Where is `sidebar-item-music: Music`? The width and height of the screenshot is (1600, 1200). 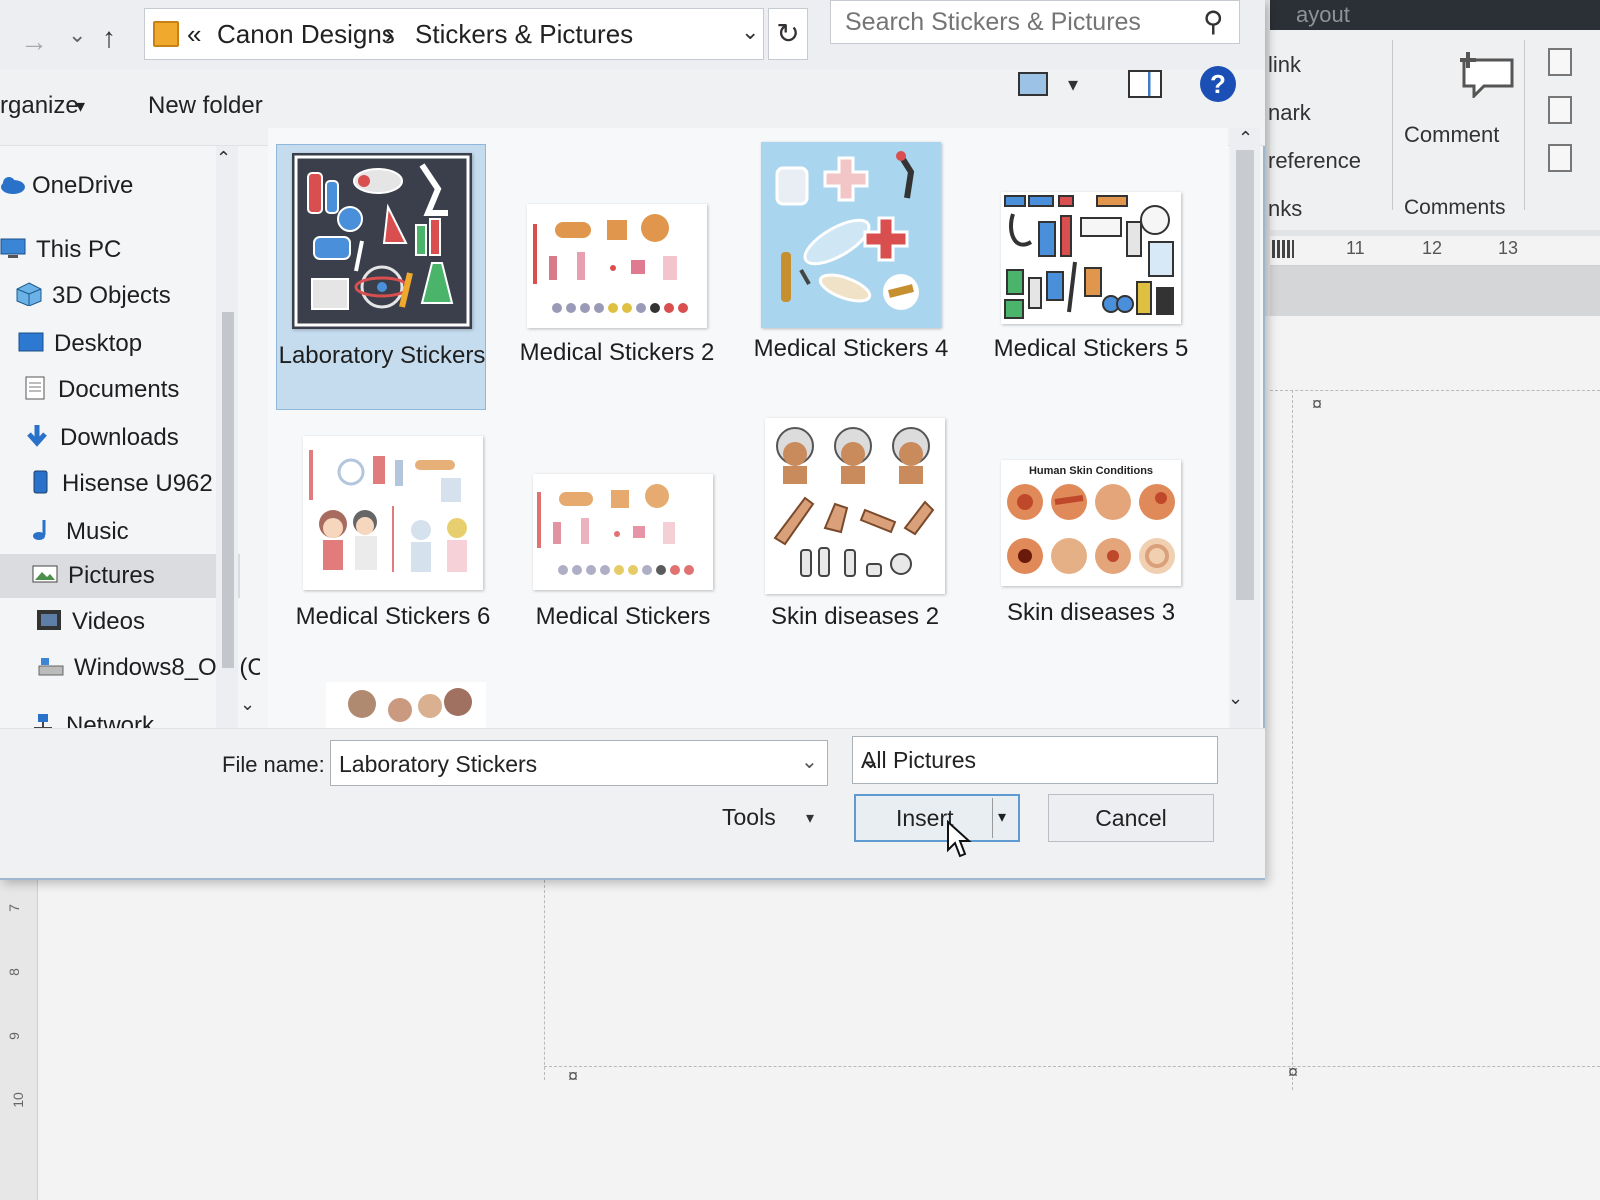 sidebar-item-music: Music is located at coordinates (120, 532).